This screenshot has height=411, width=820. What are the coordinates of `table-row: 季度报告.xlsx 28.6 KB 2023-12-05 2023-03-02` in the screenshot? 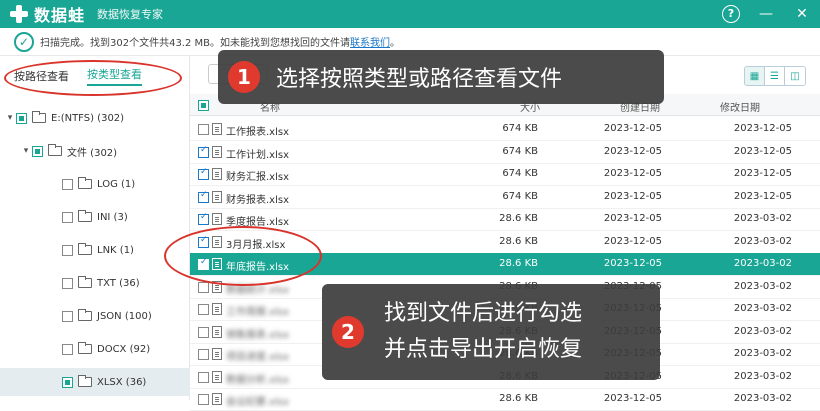 It's located at (505, 219).